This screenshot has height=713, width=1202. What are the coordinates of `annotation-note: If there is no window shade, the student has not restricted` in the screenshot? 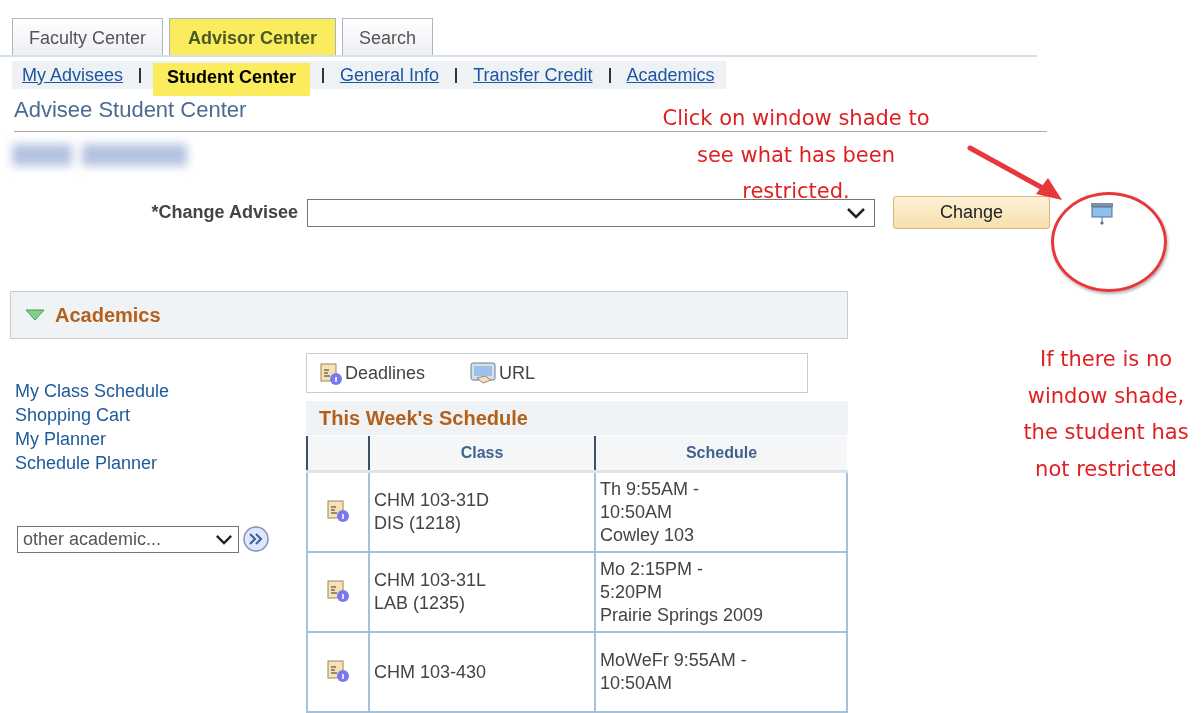 It's located at (1106, 414).